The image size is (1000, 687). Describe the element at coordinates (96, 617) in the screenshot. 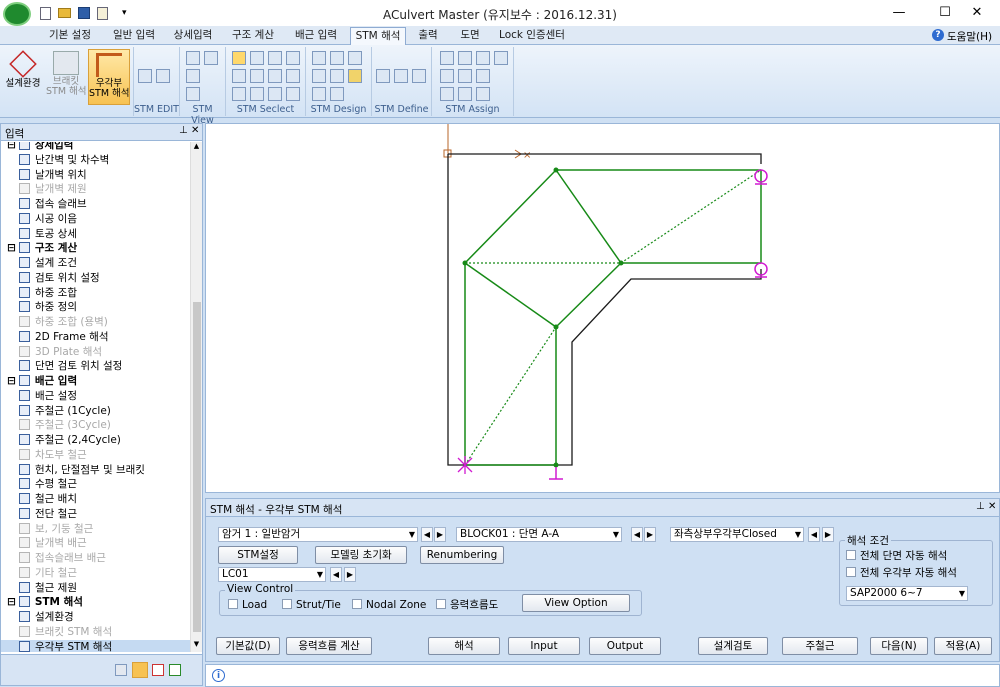

I see `tree-item: 설계환경` at that location.